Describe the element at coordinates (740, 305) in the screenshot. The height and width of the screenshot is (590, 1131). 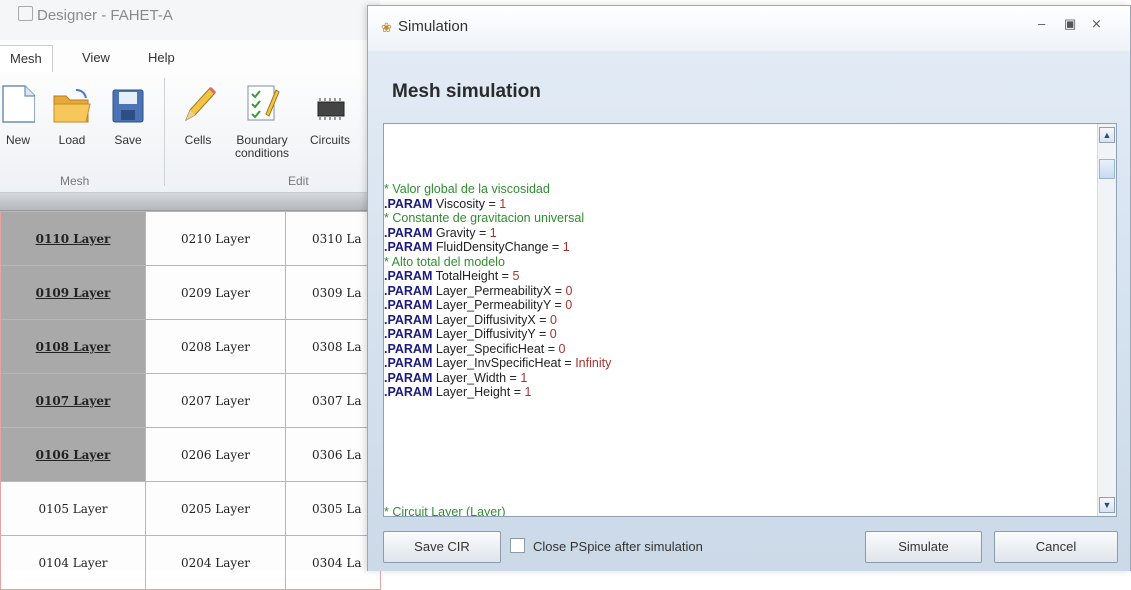
I see `code-line: .PARAM Layer_PermeabilityY = 0` at that location.